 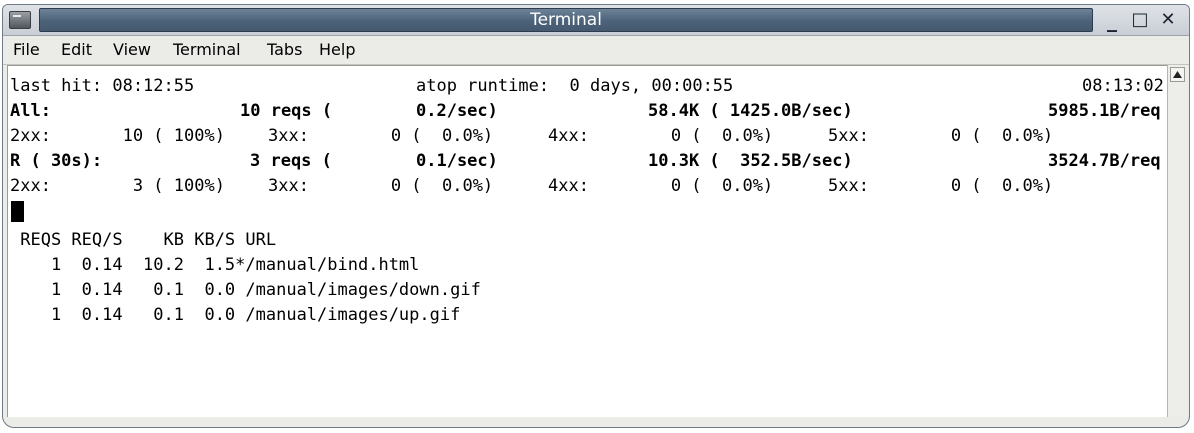 I want to click on menu-terminal: Terminal, so click(x=207, y=50).